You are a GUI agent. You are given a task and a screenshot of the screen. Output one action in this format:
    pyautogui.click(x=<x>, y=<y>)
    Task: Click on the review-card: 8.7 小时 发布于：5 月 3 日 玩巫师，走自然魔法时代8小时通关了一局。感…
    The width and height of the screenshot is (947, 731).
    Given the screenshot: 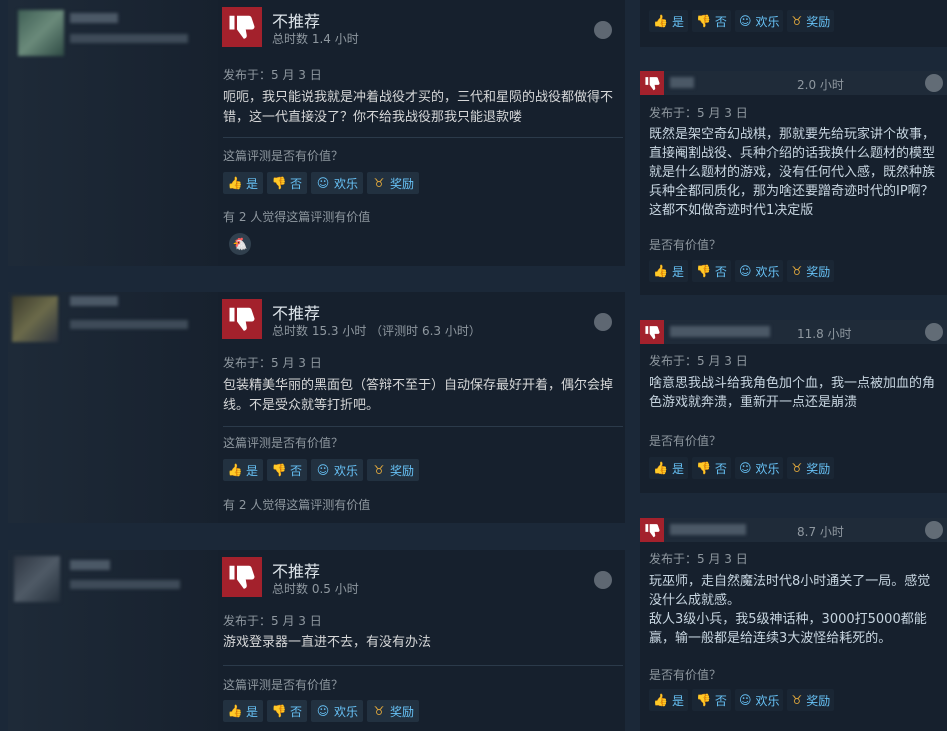 What is the action you would take?
    pyautogui.click(x=793, y=624)
    